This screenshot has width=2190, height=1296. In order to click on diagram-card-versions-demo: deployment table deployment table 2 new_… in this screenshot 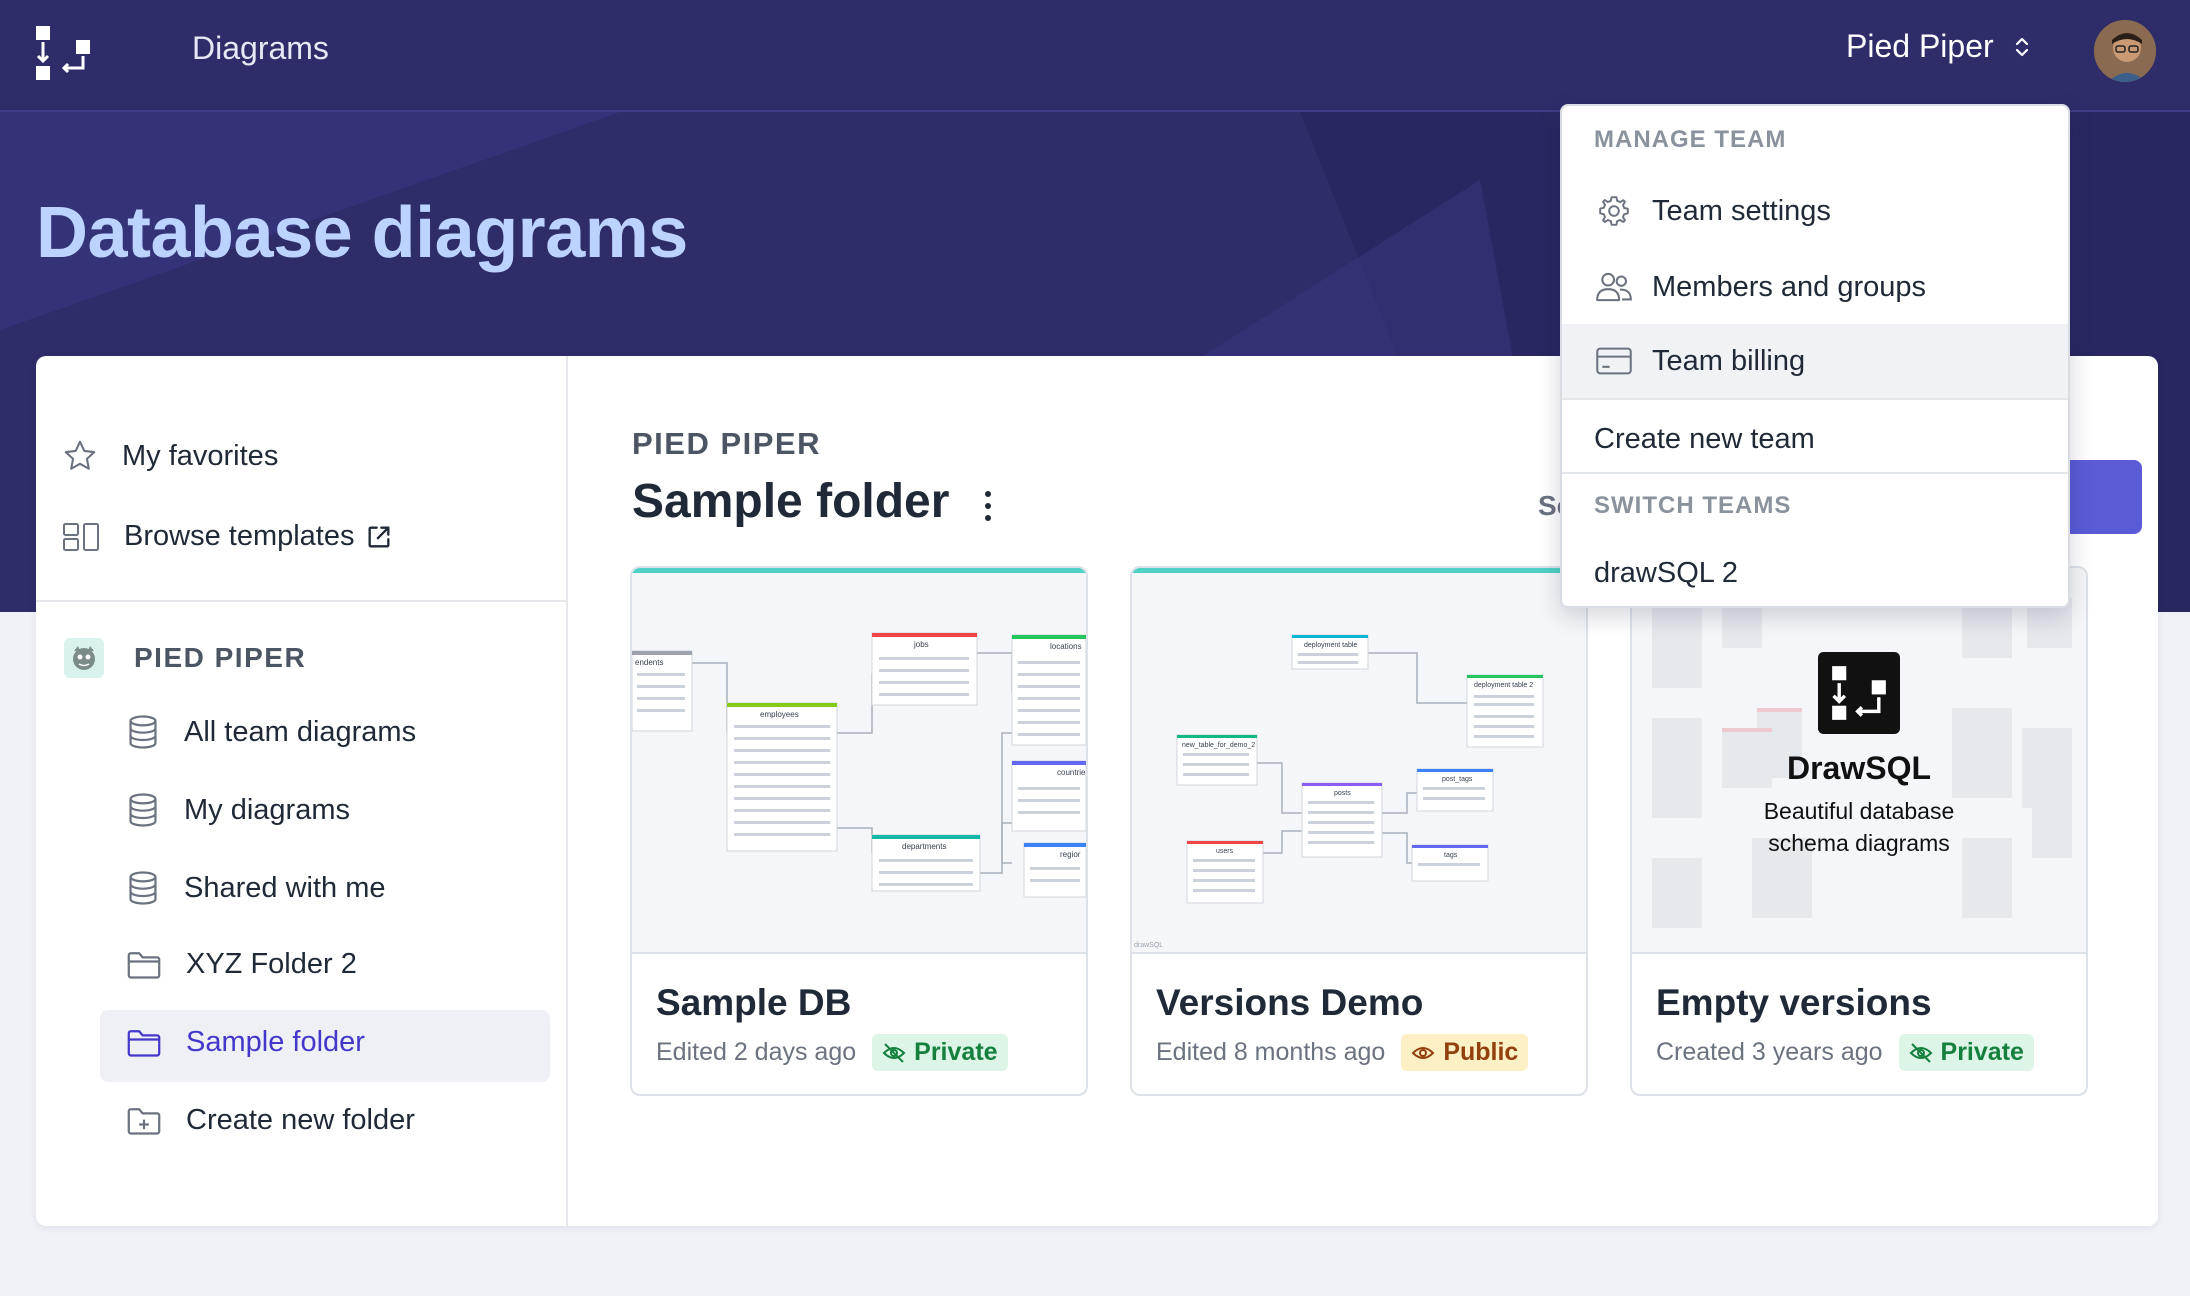, I will do `click(1359, 831)`.